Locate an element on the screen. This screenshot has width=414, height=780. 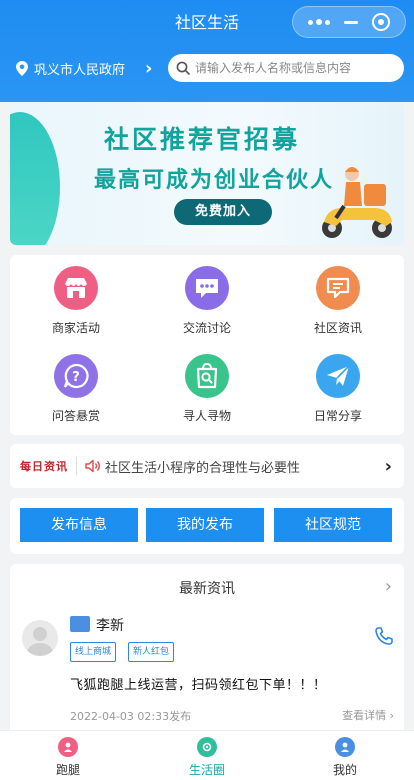
banner-subline: 最高可成为创业合伙人 is located at coordinates (214, 180).